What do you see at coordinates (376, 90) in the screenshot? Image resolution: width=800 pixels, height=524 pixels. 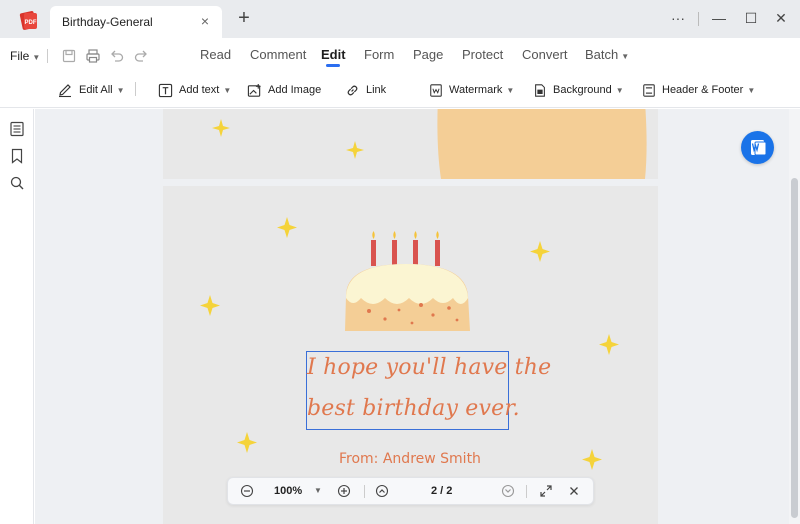 I see `link-label: Link` at bounding box center [376, 90].